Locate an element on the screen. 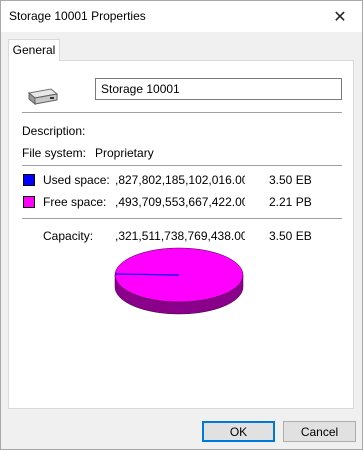 This screenshot has width=363, height=450. close-button: ✕ is located at coordinates (340, 16).